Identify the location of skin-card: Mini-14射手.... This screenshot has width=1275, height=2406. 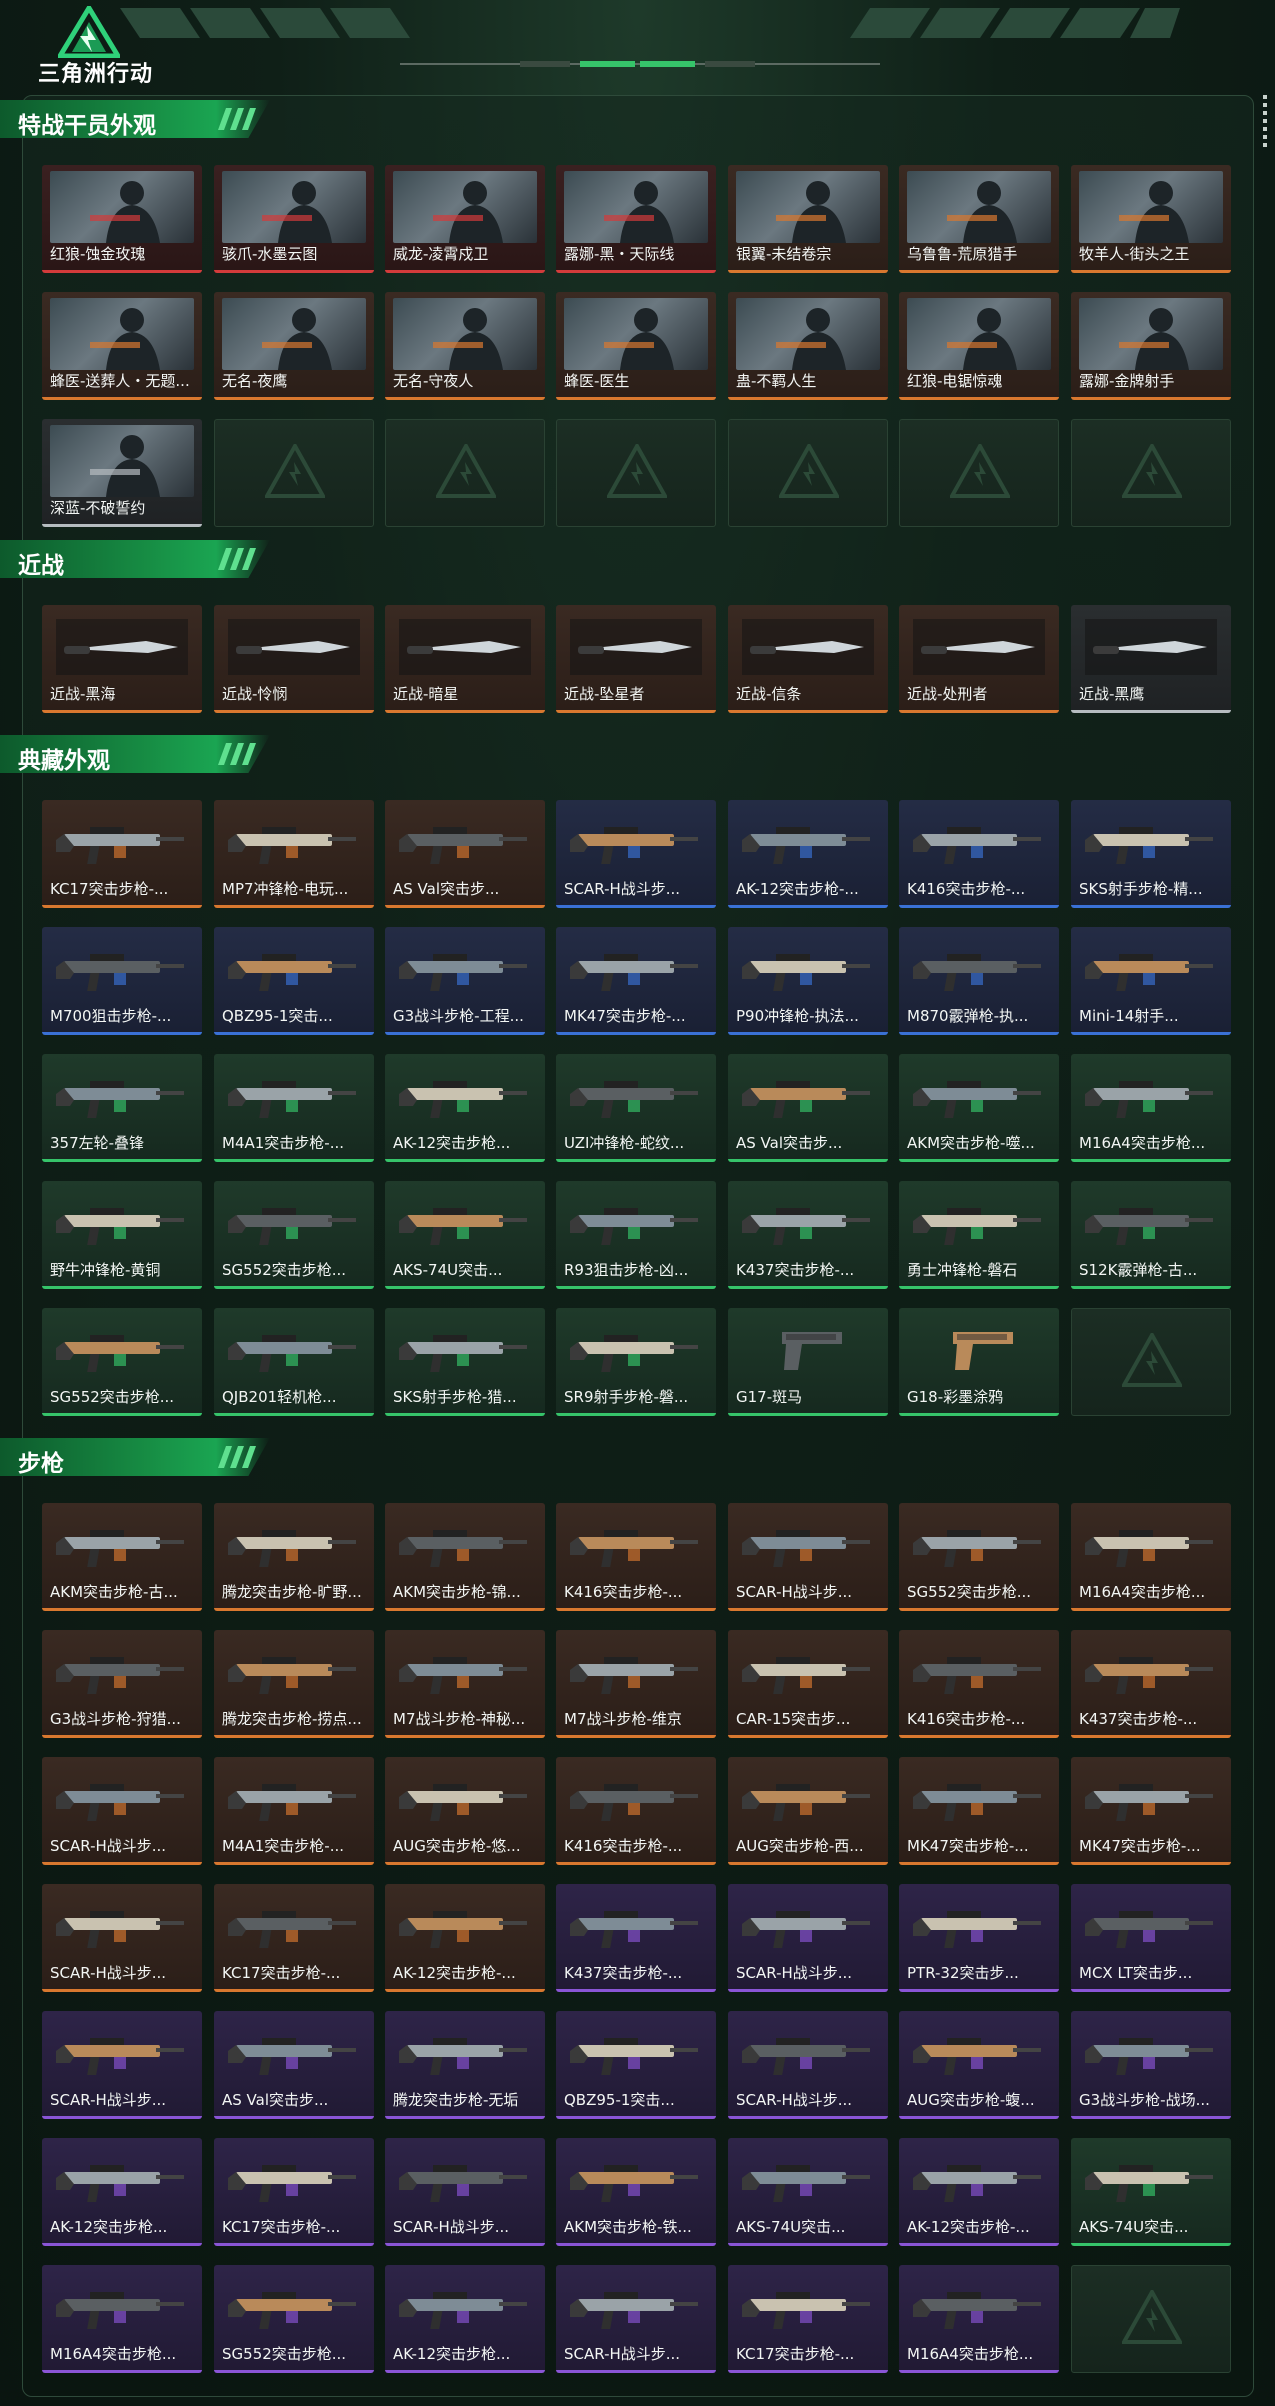
(1151, 981).